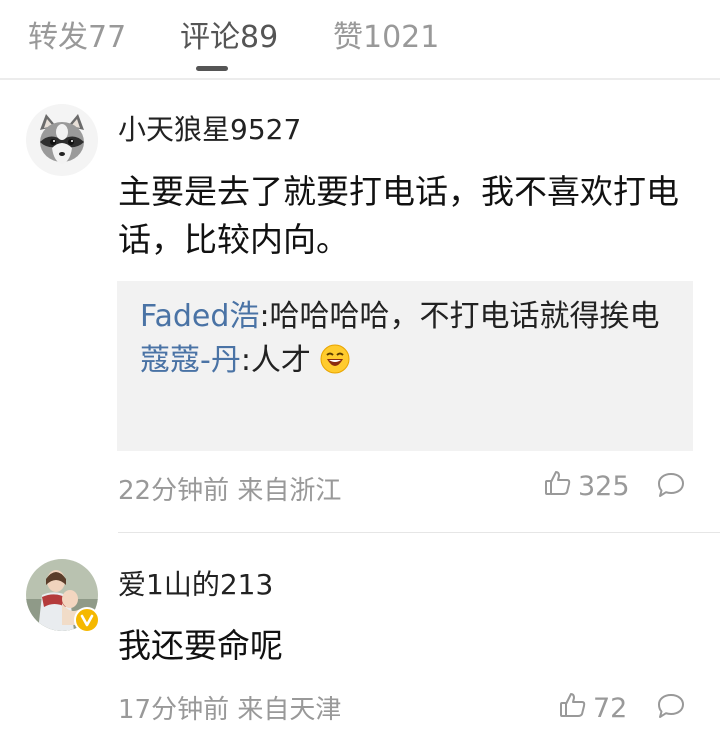  I want to click on raccoon-avatar-icon, so click(62, 140).